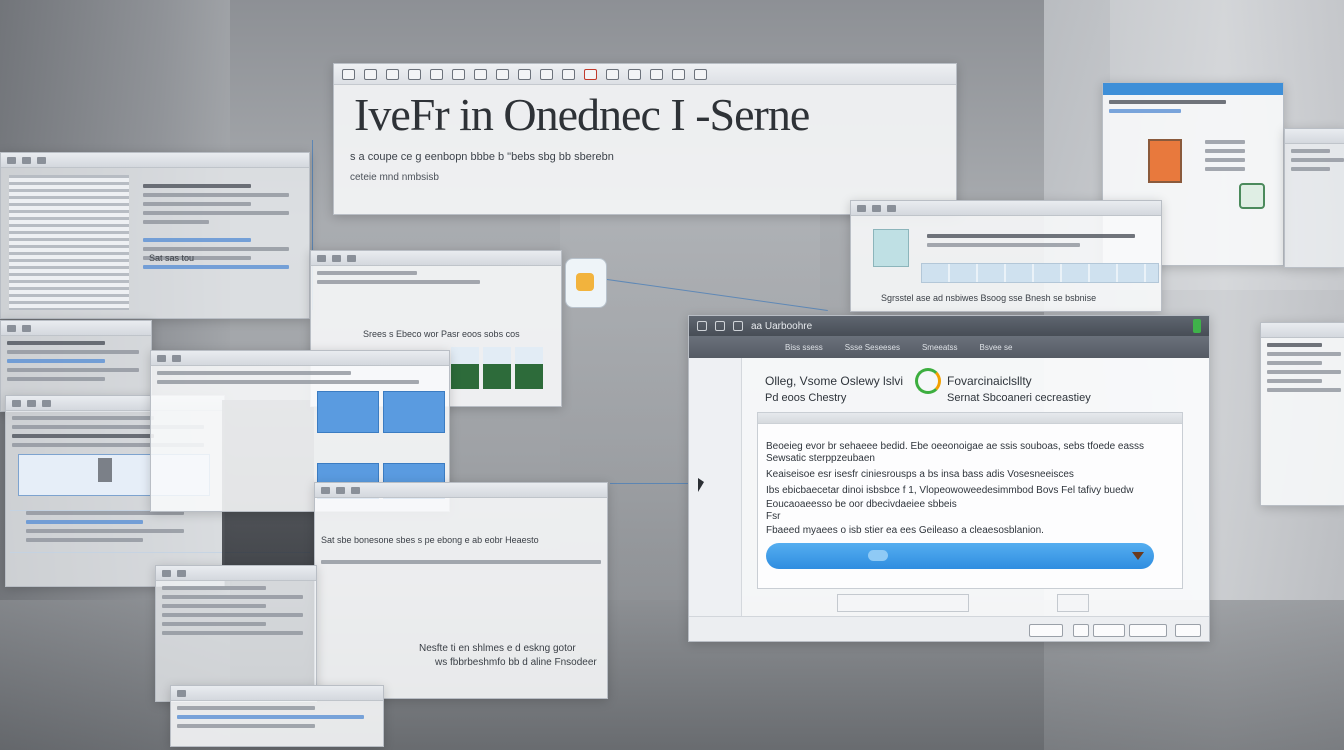 Image resolution: width=1344 pixels, height=750 pixels. Describe the element at coordinates (394, 177) in the screenshot. I see `subtitle-secondary: ceteie mnd nmbsisb` at that location.